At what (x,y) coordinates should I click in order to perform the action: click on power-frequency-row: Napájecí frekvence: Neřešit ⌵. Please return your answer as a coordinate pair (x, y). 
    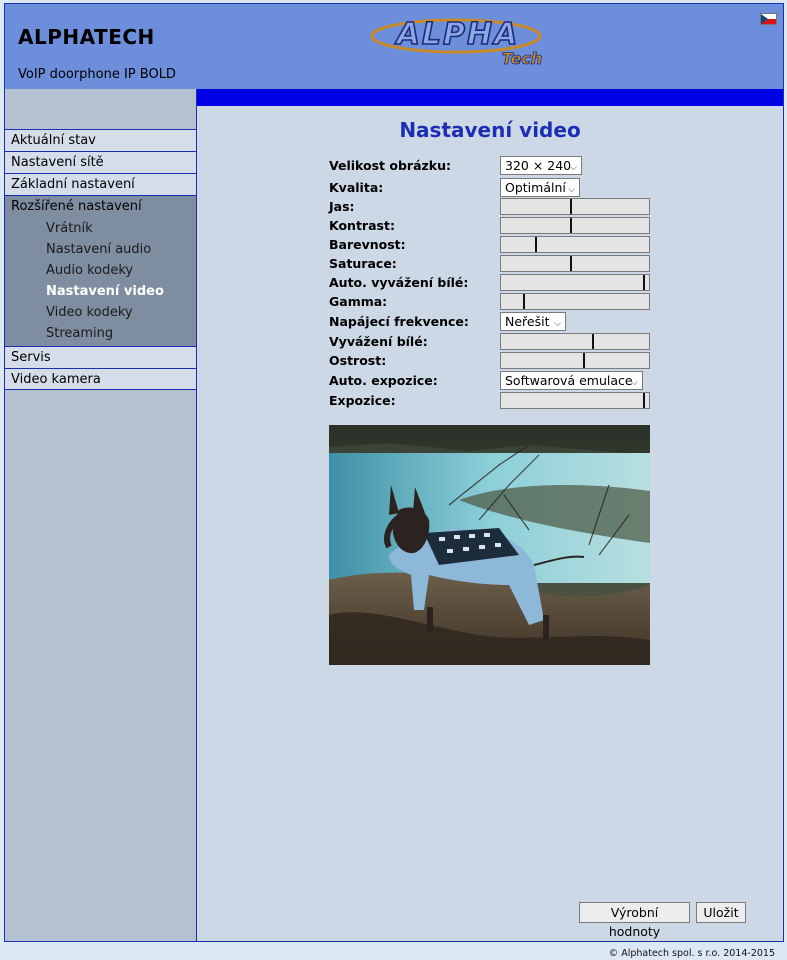
    Looking at the image, I should click on (494, 321).